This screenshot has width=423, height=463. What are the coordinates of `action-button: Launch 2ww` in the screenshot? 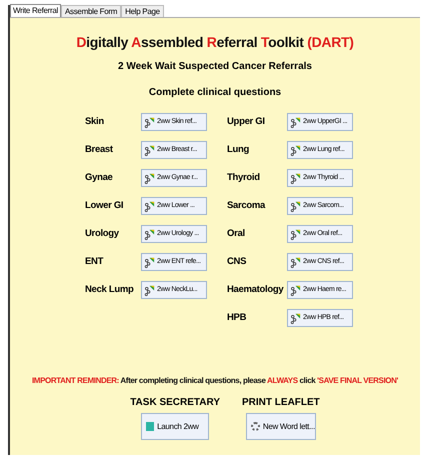 It's located at (175, 426).